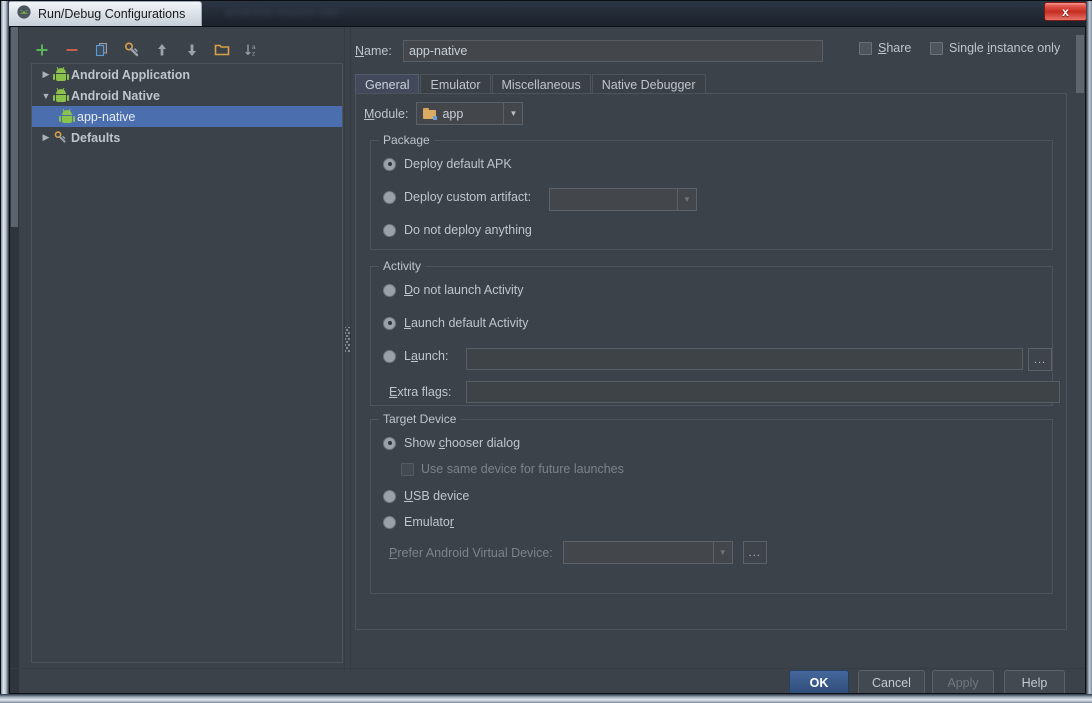 This screenshot has height=703, width=1092. I want to click on radio-deploy-custom-artifact: Deploy custom artifact:, so click(457, 197).